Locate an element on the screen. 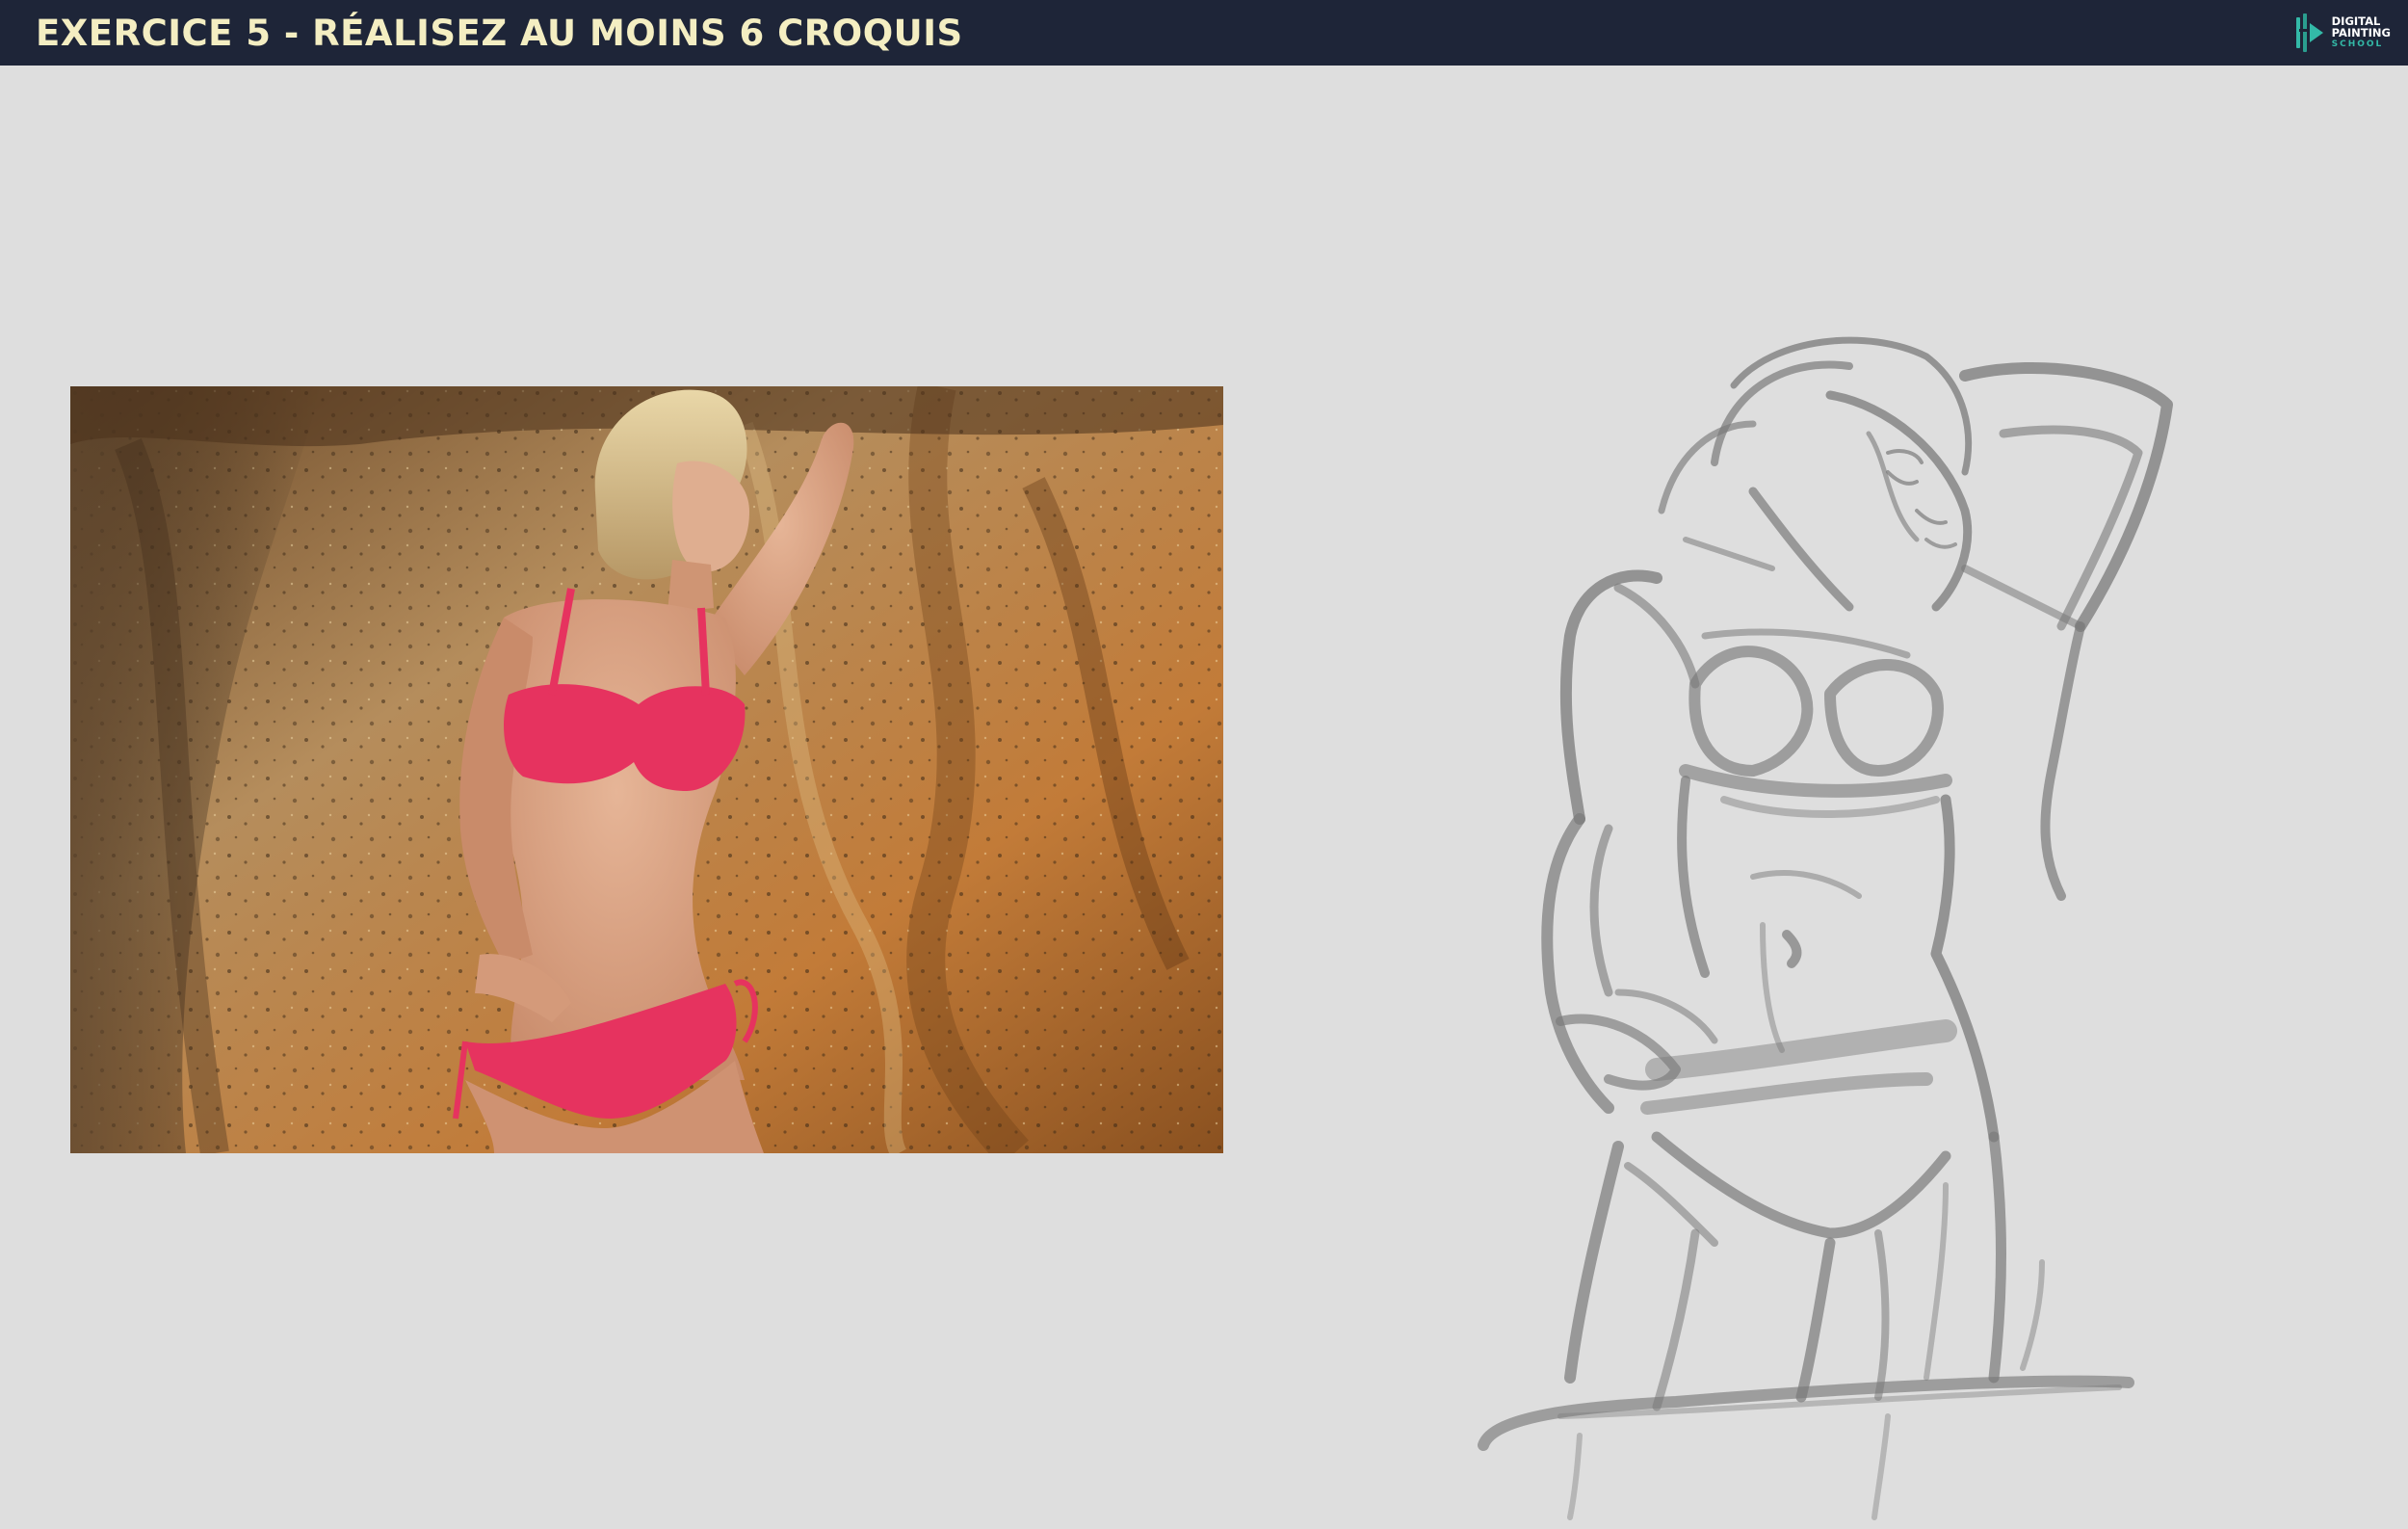 The width and height of the screenshot is (2408, 1529). logo-line-school: SCHOOL is located at coordinates (2357, 45).